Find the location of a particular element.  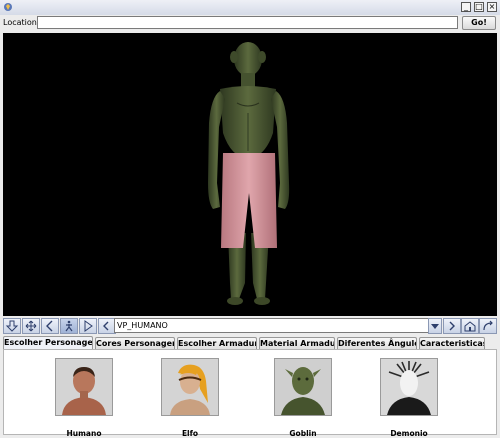

goblin-3d-model is located at coordinates (249, 173).